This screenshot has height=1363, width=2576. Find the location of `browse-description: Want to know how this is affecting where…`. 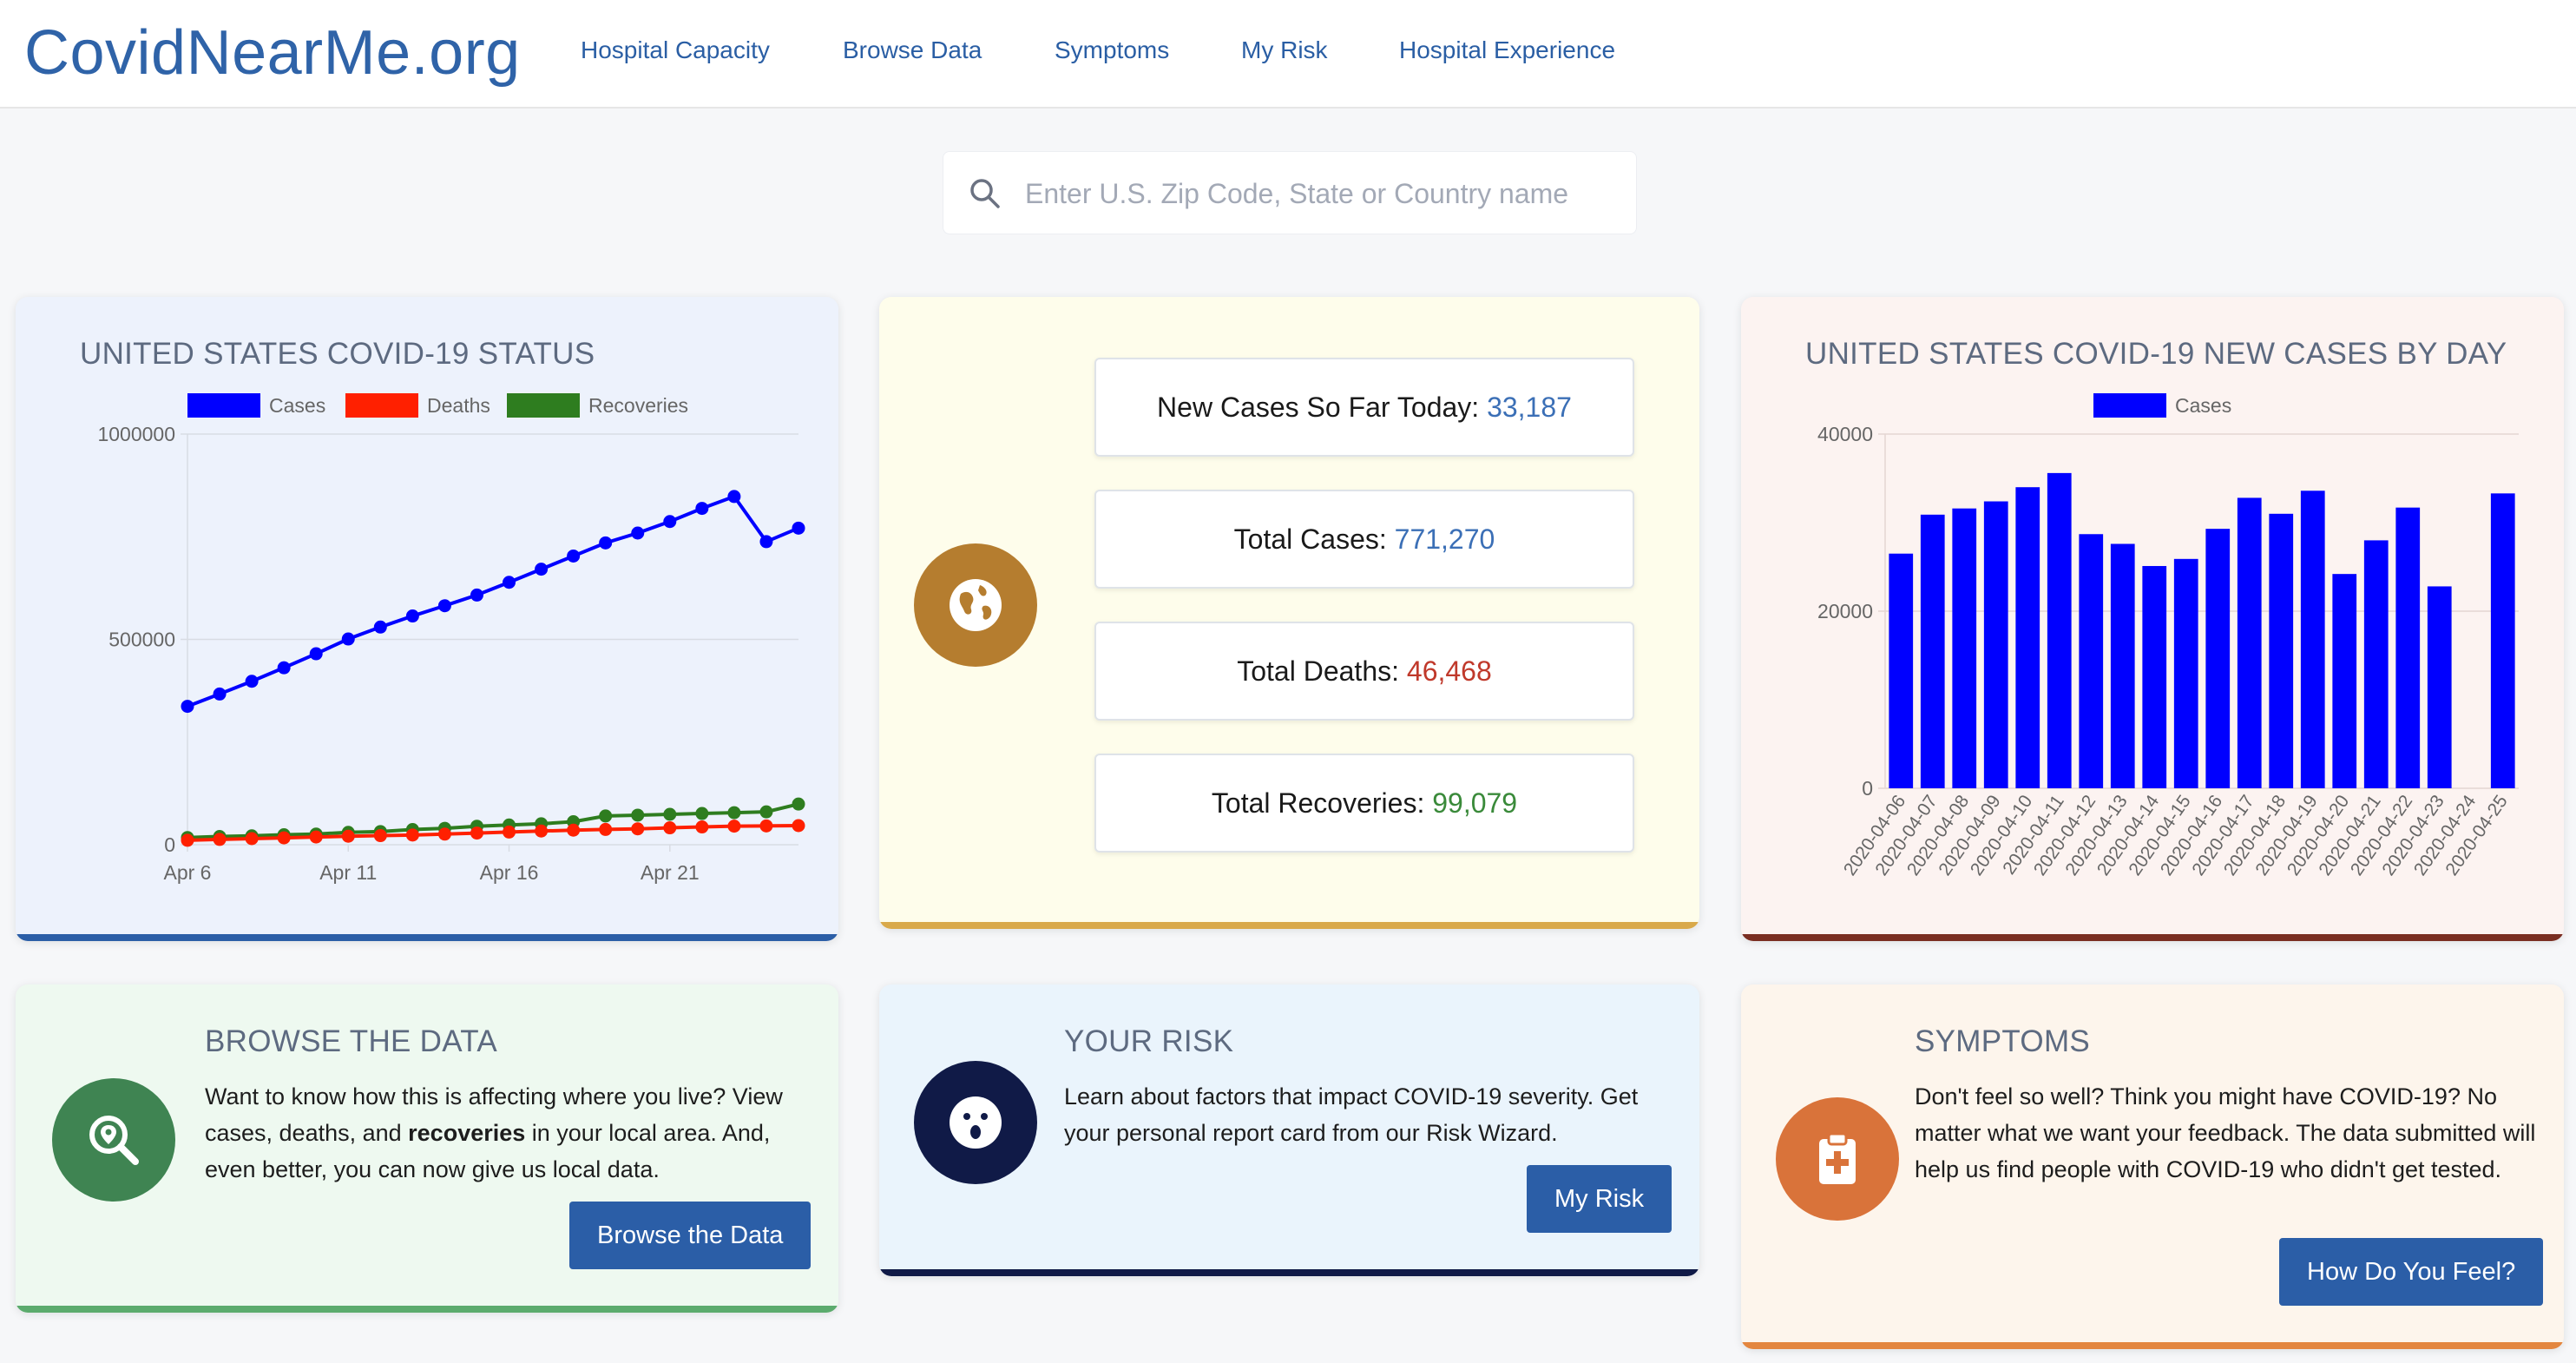

browse-description: Want to know how this is affecting where… is located at coordinates (494, 1132).